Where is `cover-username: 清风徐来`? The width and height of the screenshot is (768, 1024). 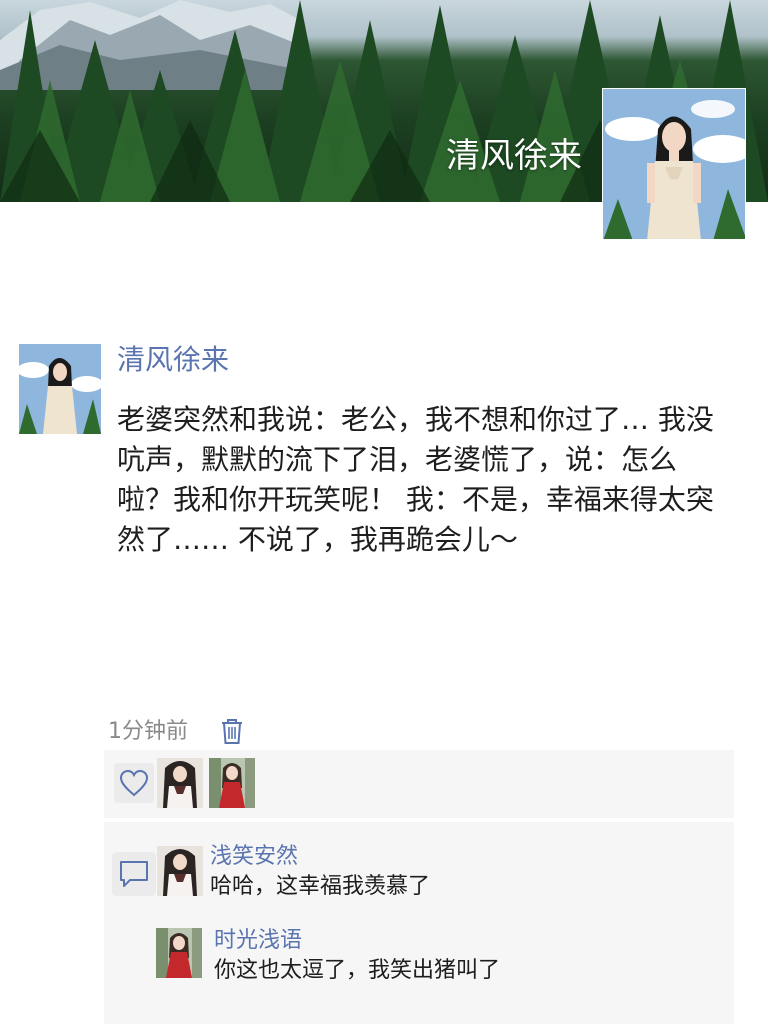
cover-username: 清风徐来 is located at coordinates (514, 156).